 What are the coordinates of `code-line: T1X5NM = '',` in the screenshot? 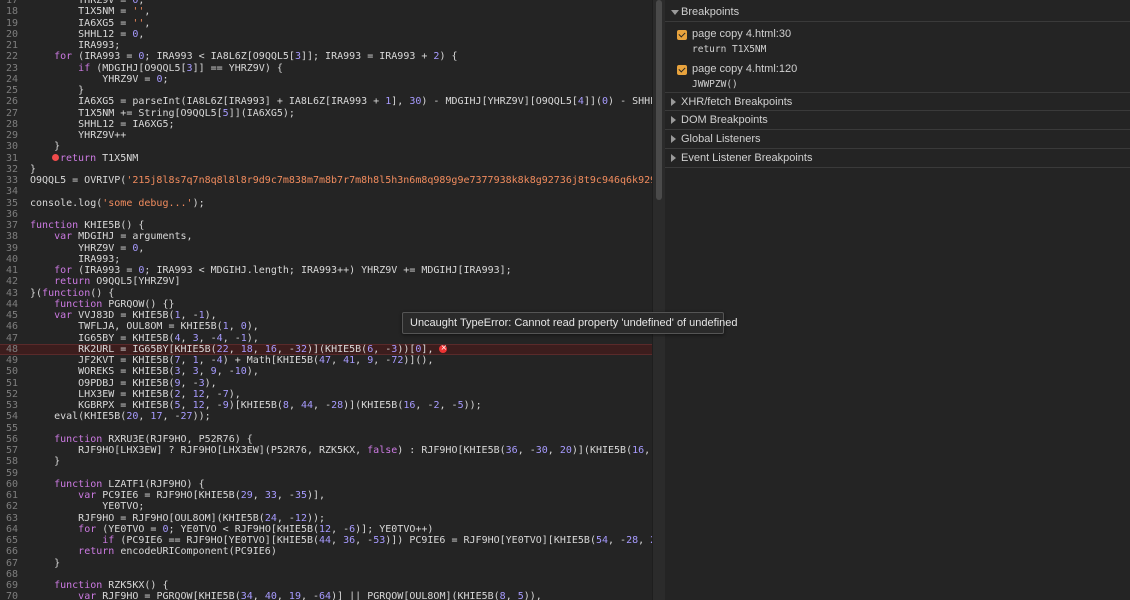 It's located at (90, 11).